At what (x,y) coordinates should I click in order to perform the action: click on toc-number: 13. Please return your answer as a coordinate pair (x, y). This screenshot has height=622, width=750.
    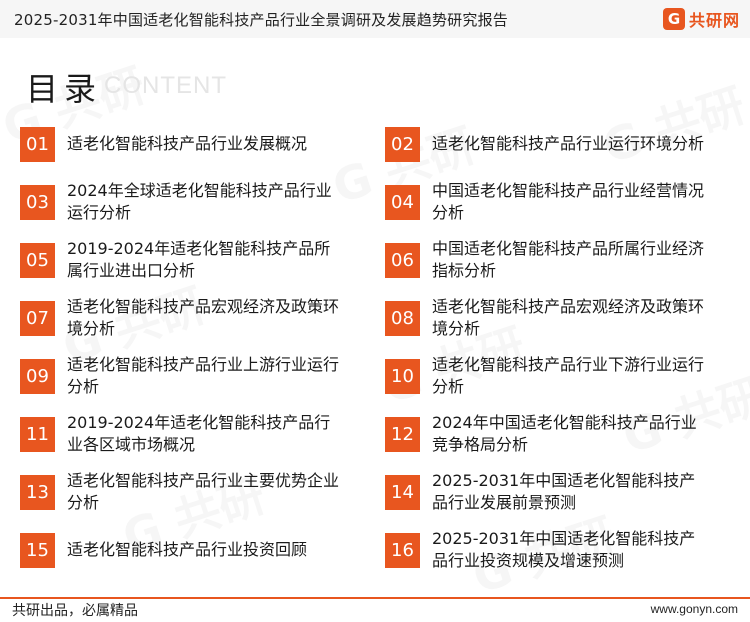
    Looking at the image, I should click on (37, 492).